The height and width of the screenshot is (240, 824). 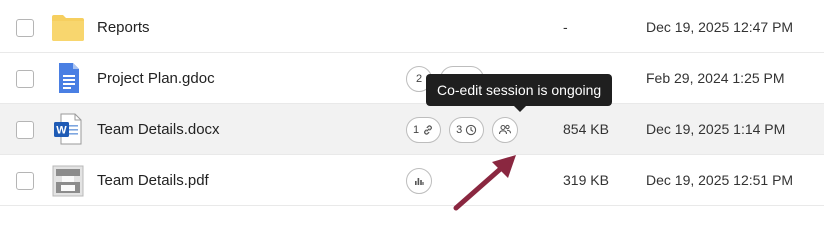 I want to click on co-edit-tooltip: Co-edit session is ongoing, so click(x=519, y=93).